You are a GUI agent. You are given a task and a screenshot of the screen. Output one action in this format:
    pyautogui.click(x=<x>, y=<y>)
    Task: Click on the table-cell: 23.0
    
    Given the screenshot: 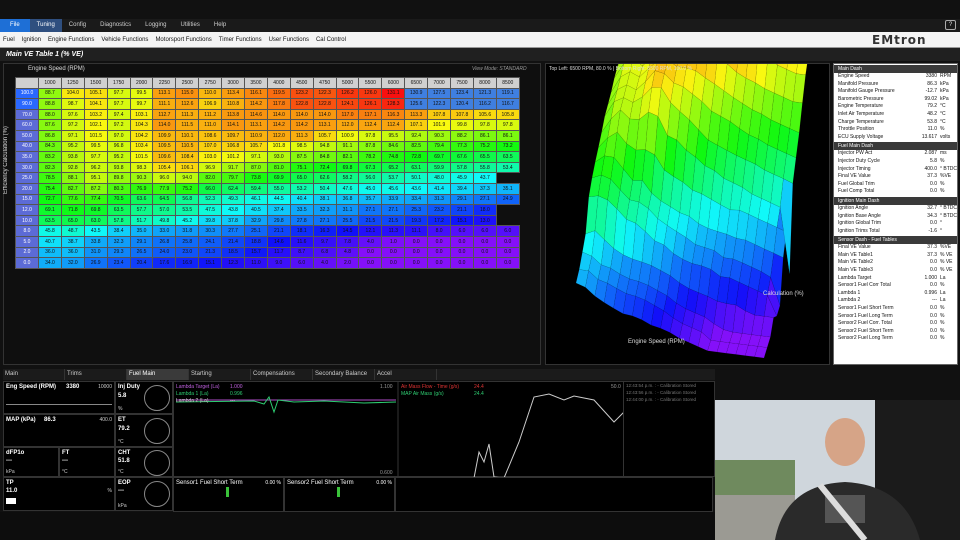 What is the action you would take?
    pyautogui.click(x=187, y=252)
    